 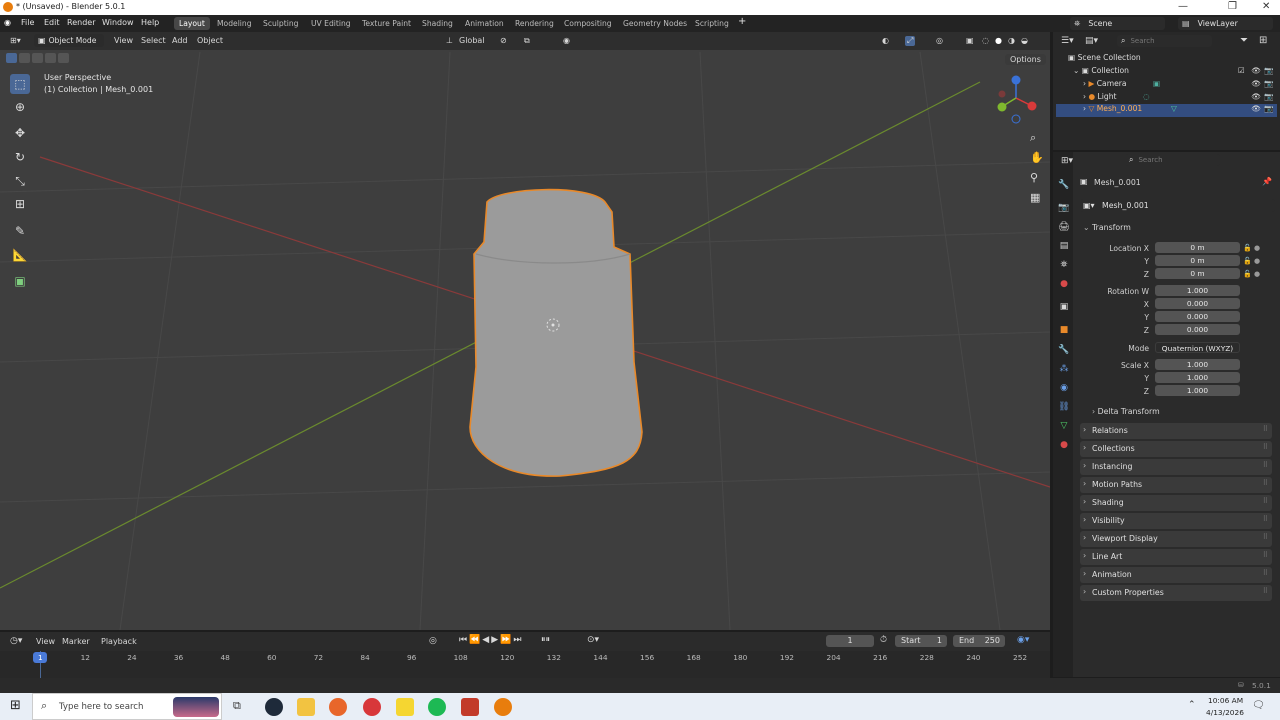 I want to click on delta-transform-header: › Delta Transform, so click(x=1126, y=411).